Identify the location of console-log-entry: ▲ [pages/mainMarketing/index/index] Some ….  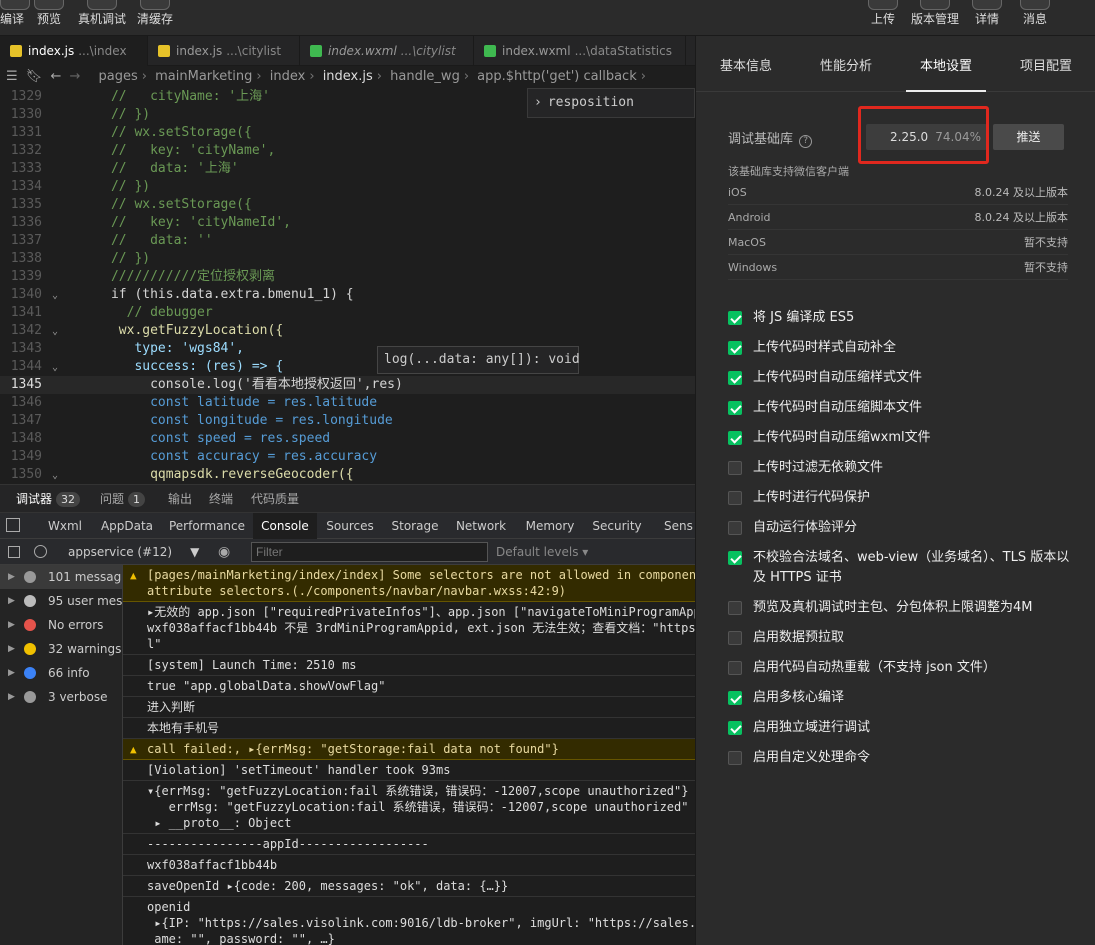
(409, 583).